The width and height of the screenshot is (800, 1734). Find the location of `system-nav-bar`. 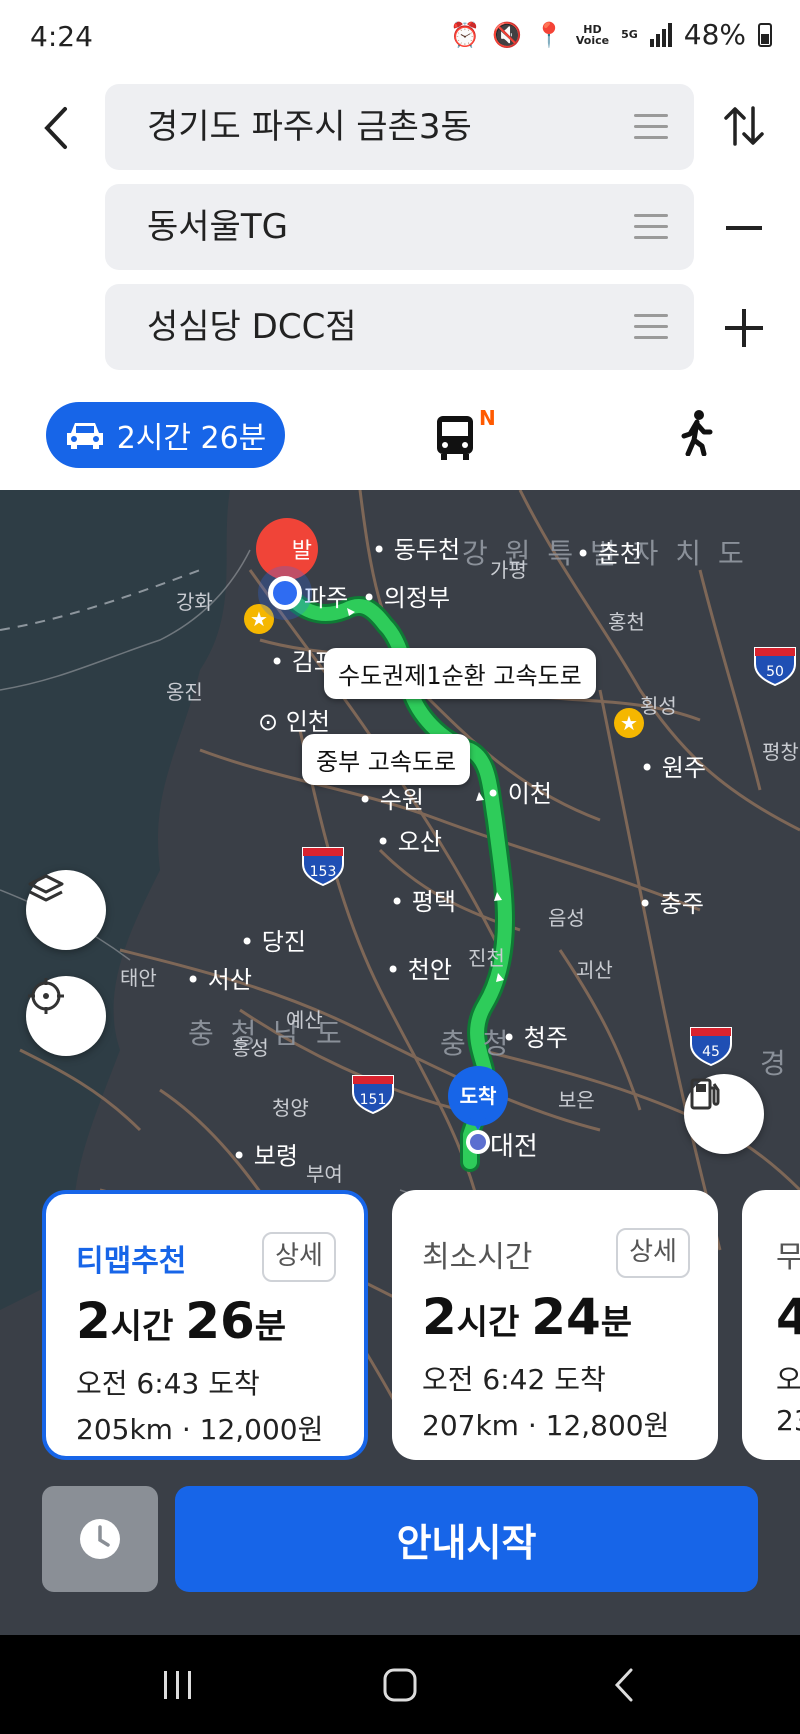

system-nav-bar is located at coordinates (400, 1684).